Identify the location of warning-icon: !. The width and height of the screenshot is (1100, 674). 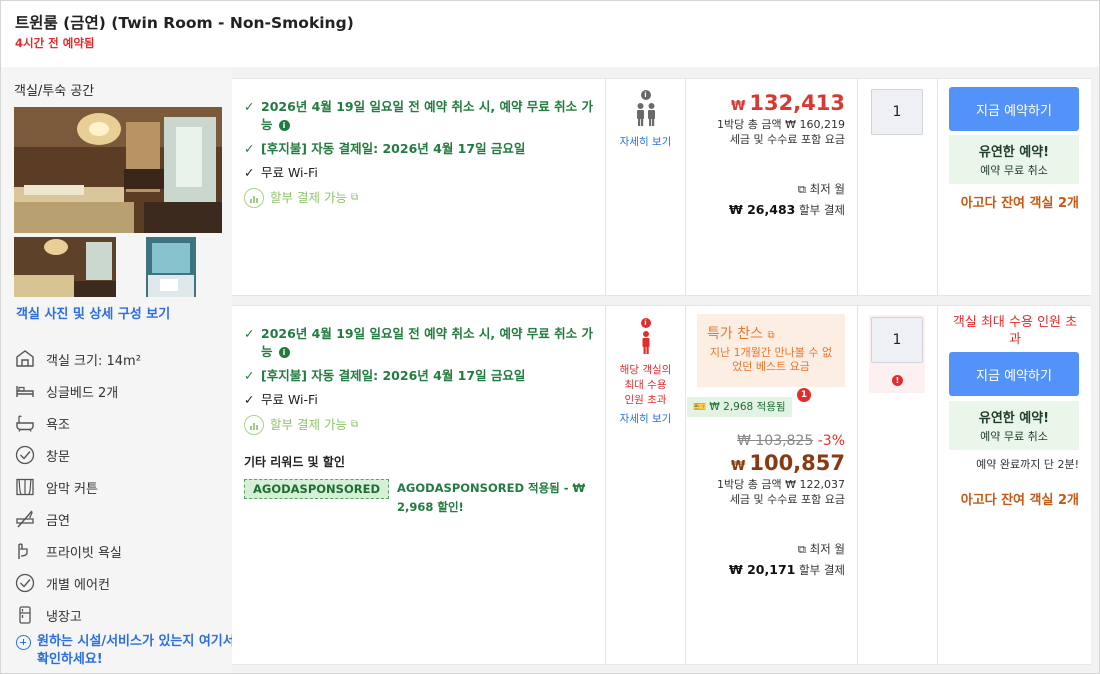
(897, 380).